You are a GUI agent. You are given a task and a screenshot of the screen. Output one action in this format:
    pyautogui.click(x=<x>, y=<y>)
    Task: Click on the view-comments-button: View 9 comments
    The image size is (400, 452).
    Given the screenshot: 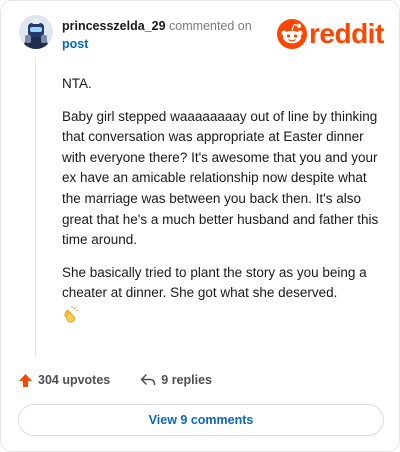 What is the action you would take?
    pyautogui.click(x=201, y=420)
    